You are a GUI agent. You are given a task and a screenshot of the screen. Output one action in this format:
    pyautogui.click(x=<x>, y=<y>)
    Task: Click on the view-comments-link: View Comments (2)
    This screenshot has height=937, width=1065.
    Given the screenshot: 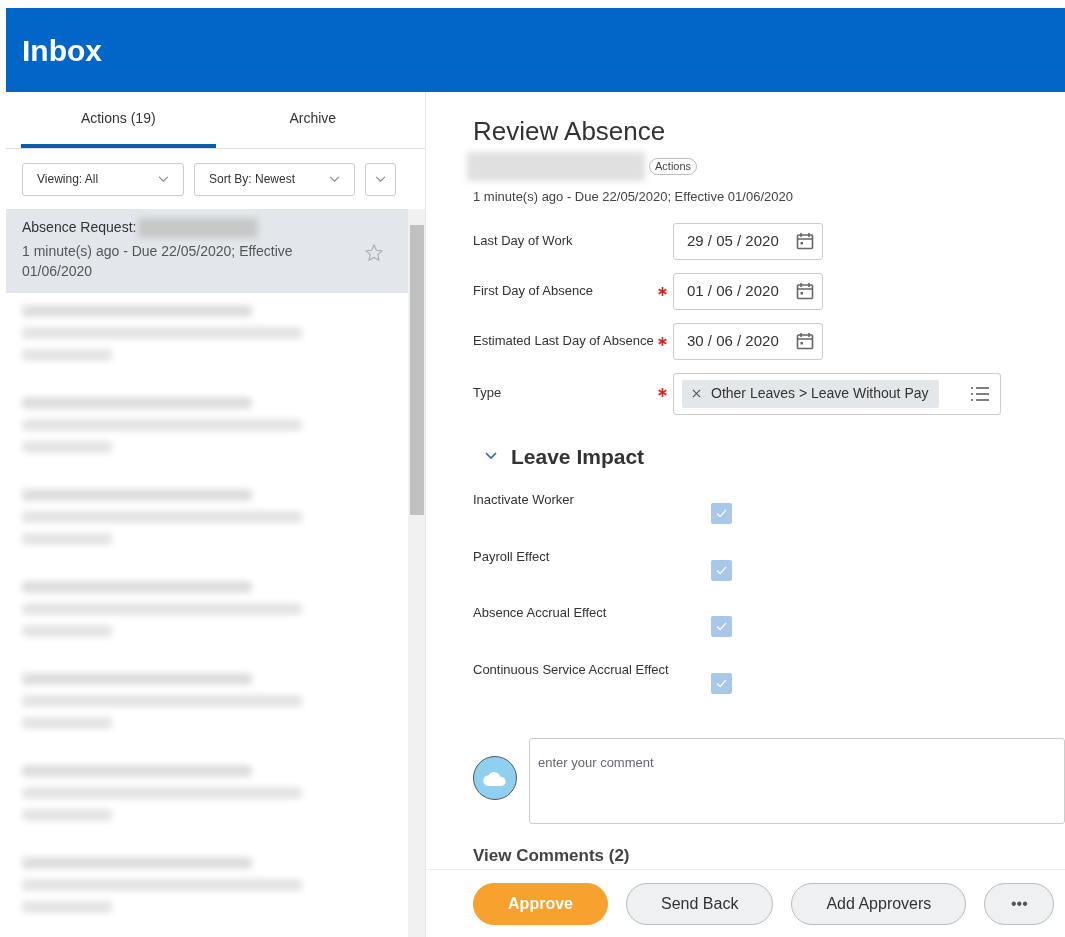 What is the action you would take?
    pyautogui.click(x=769, y=856)
    